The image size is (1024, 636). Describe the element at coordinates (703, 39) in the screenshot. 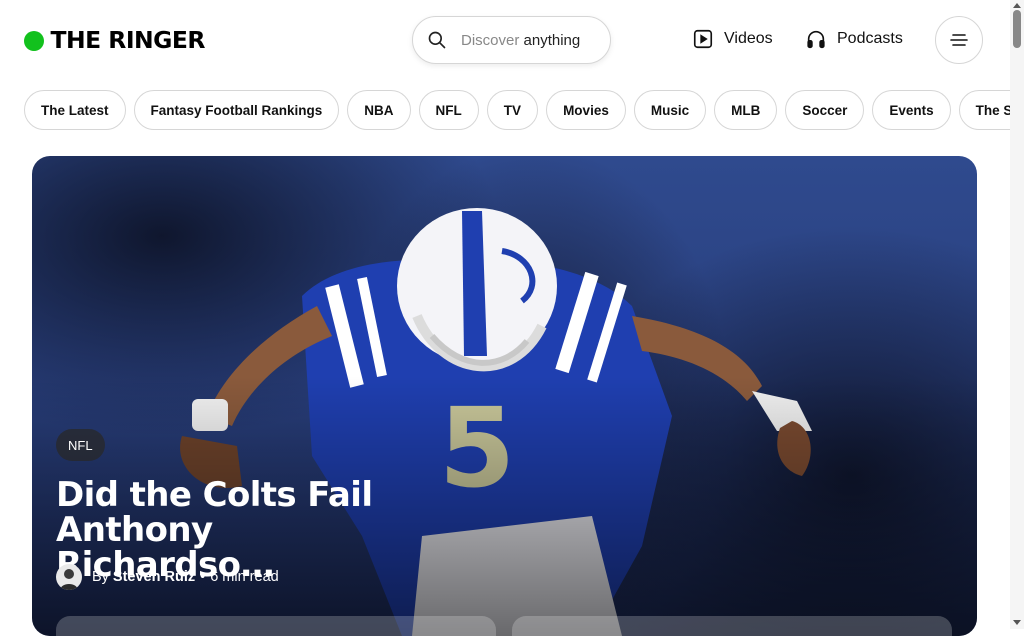

I see `play-video-icon` at that location.